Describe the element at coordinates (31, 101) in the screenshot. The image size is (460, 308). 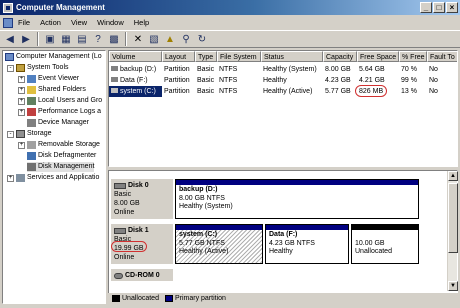
I see `users-icon` at that location.